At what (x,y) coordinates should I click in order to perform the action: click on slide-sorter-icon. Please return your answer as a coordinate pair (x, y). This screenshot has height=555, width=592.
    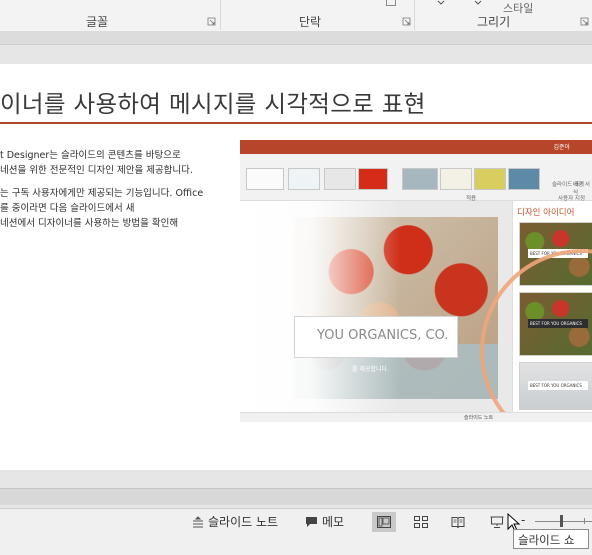
    Looking at the image, I should click on (421, 522).